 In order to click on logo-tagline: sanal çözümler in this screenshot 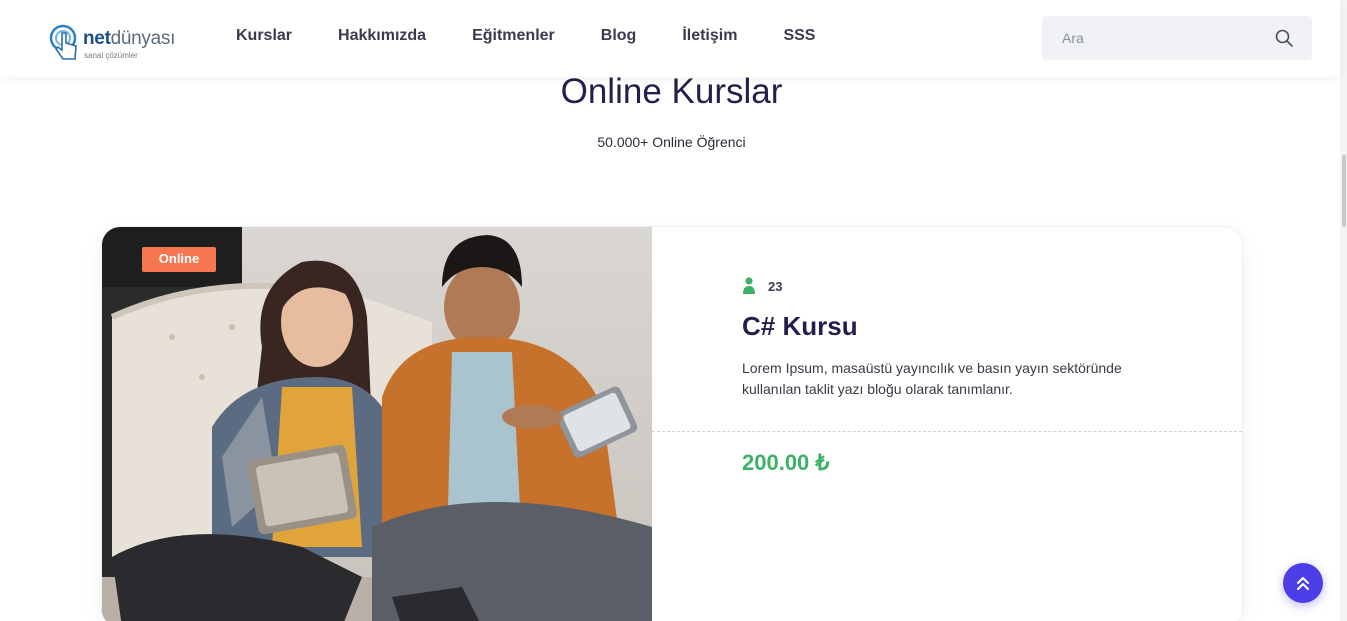, I will do `click(111, 55)`.